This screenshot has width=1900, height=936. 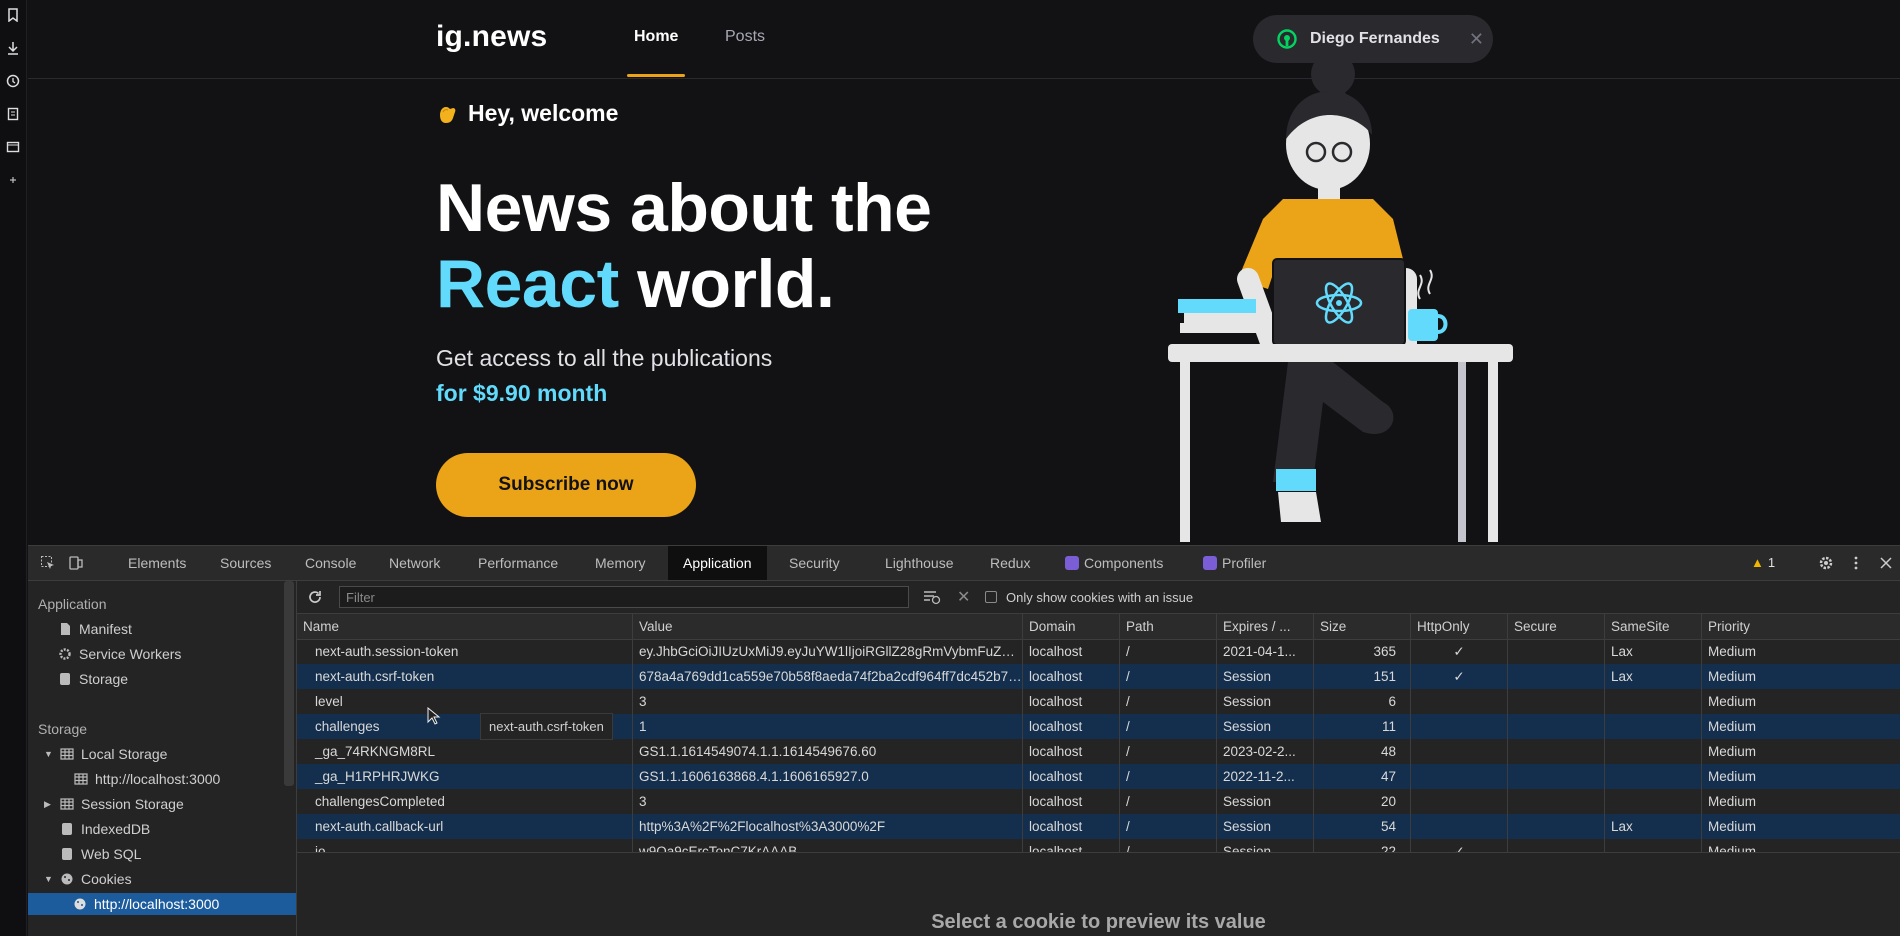 I want to click on tab-memory: Memory, so click(x=620, y=563).